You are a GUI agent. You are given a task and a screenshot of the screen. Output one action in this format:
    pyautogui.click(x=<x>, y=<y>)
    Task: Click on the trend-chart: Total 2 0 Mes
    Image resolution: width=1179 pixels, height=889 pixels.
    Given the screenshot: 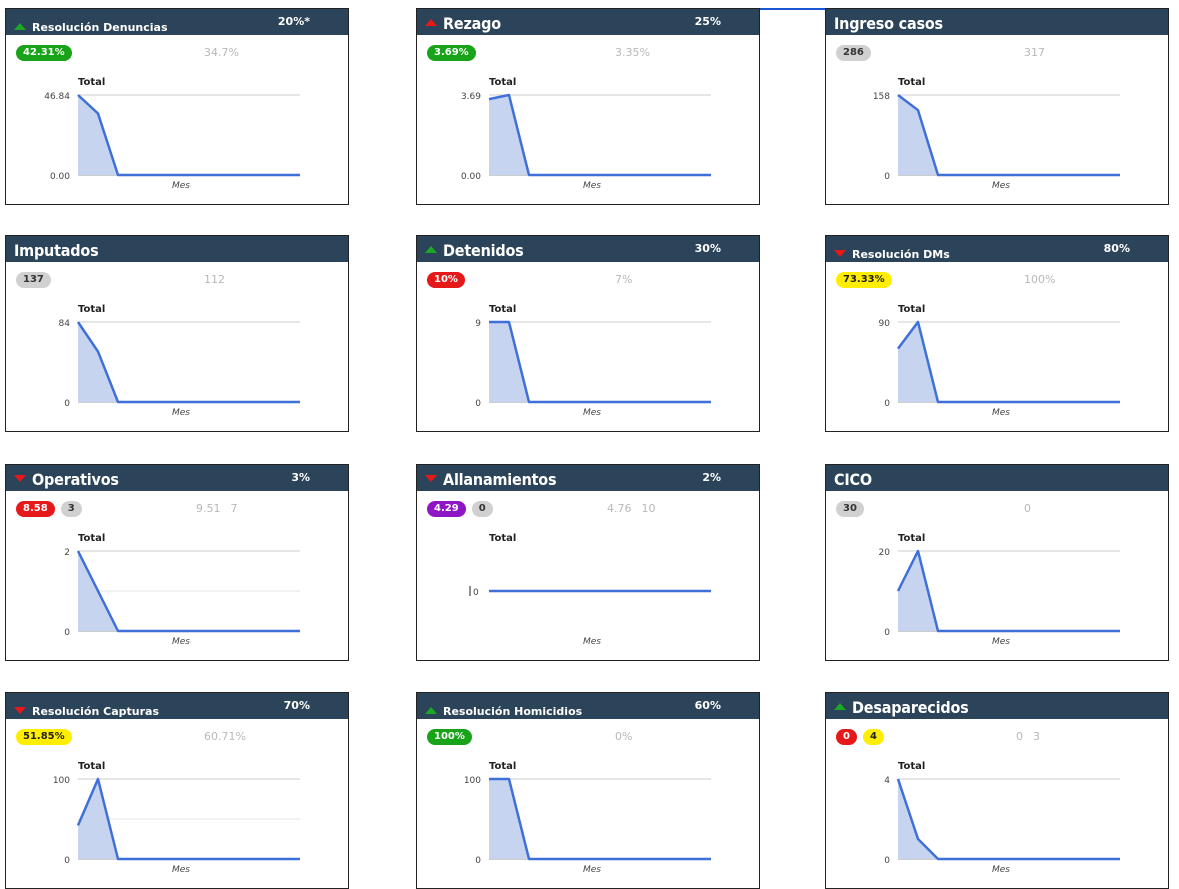 What is the action you would take?
    pyautogui.click(x=182, y=590)
    